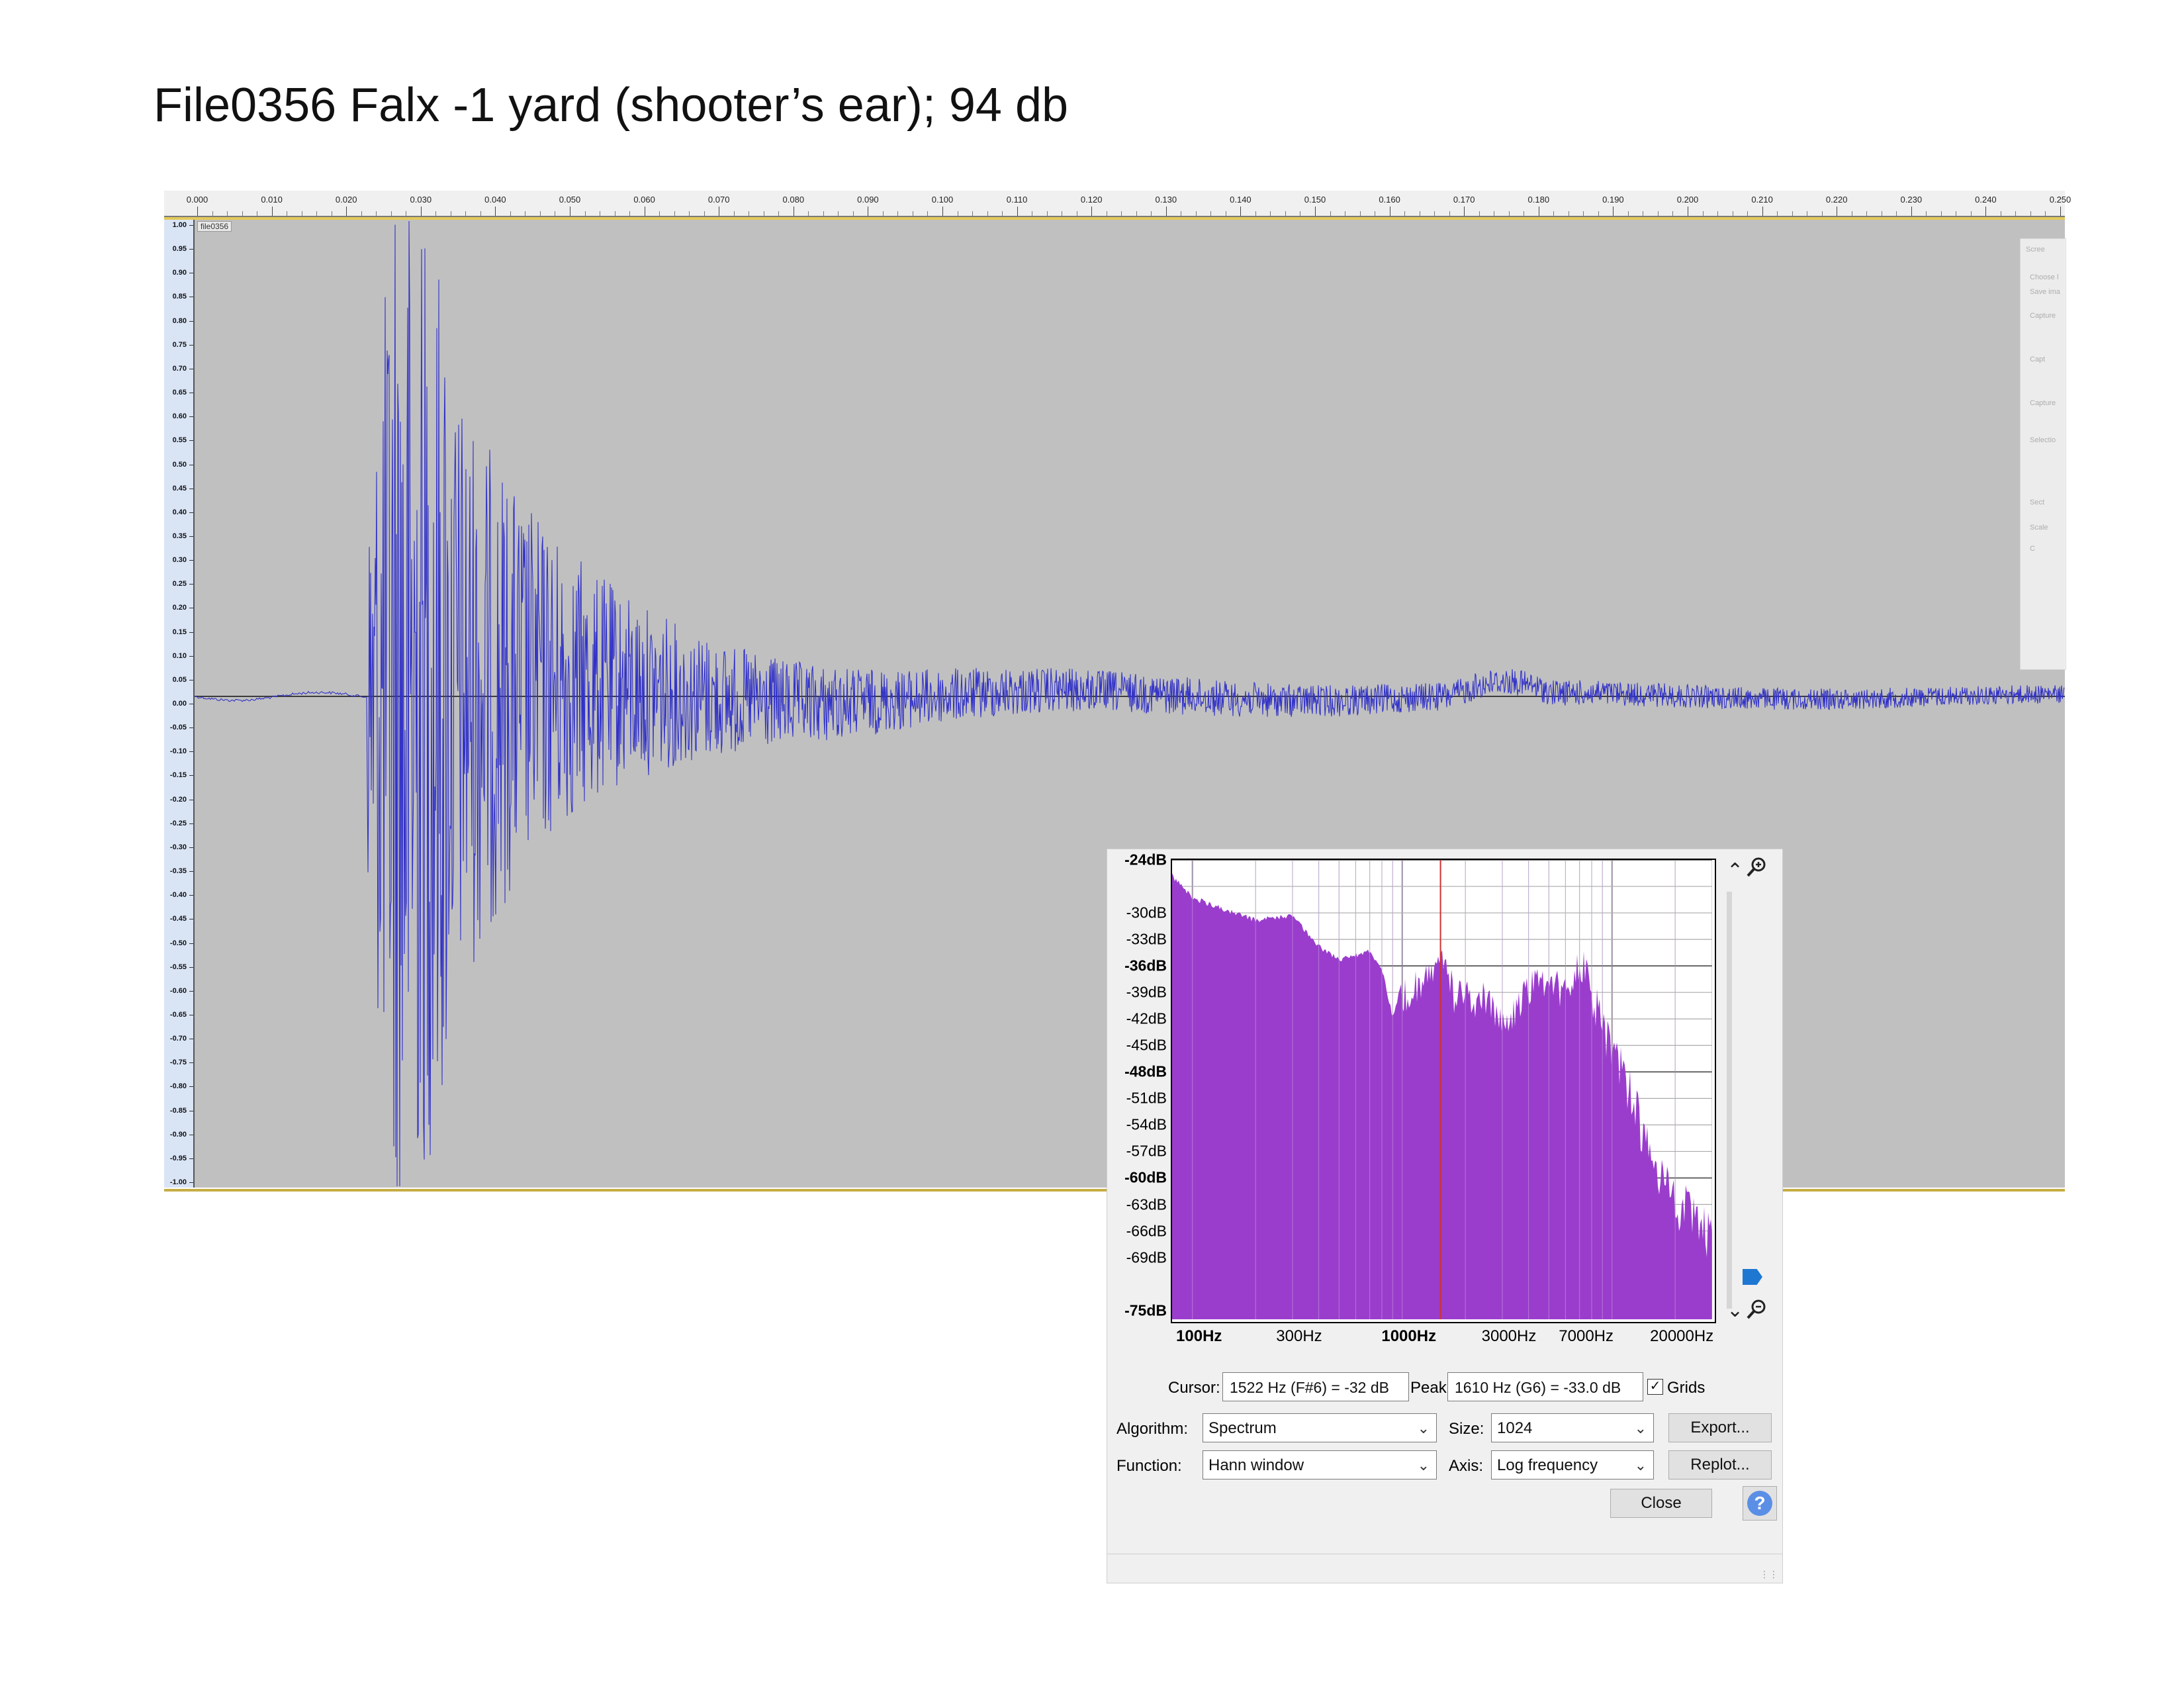 Image resolution: width=2184 pixels, height=1688 pixels. I want to click on spectrum-svg, so click(1442, 1089).